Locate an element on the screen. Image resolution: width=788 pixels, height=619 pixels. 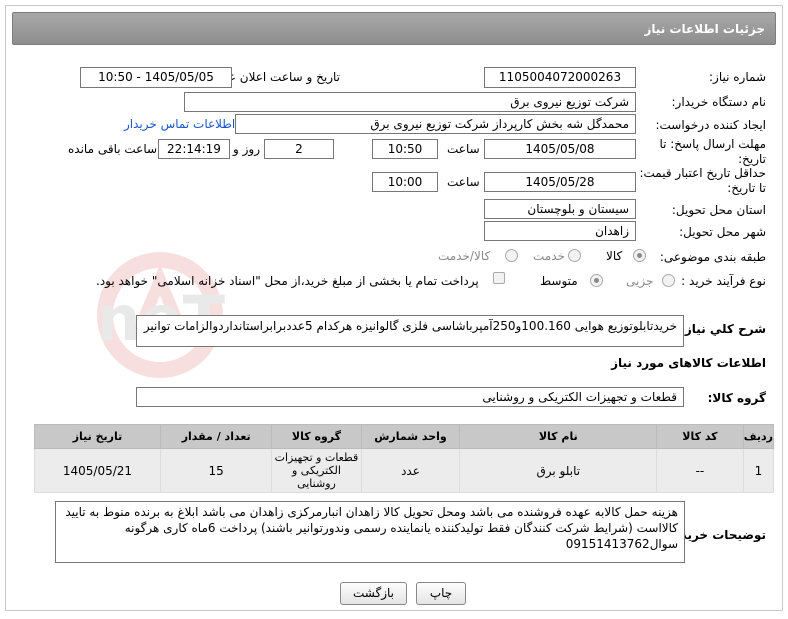
cell-date: 1405/05/21 is located at coordinates (97, 470).